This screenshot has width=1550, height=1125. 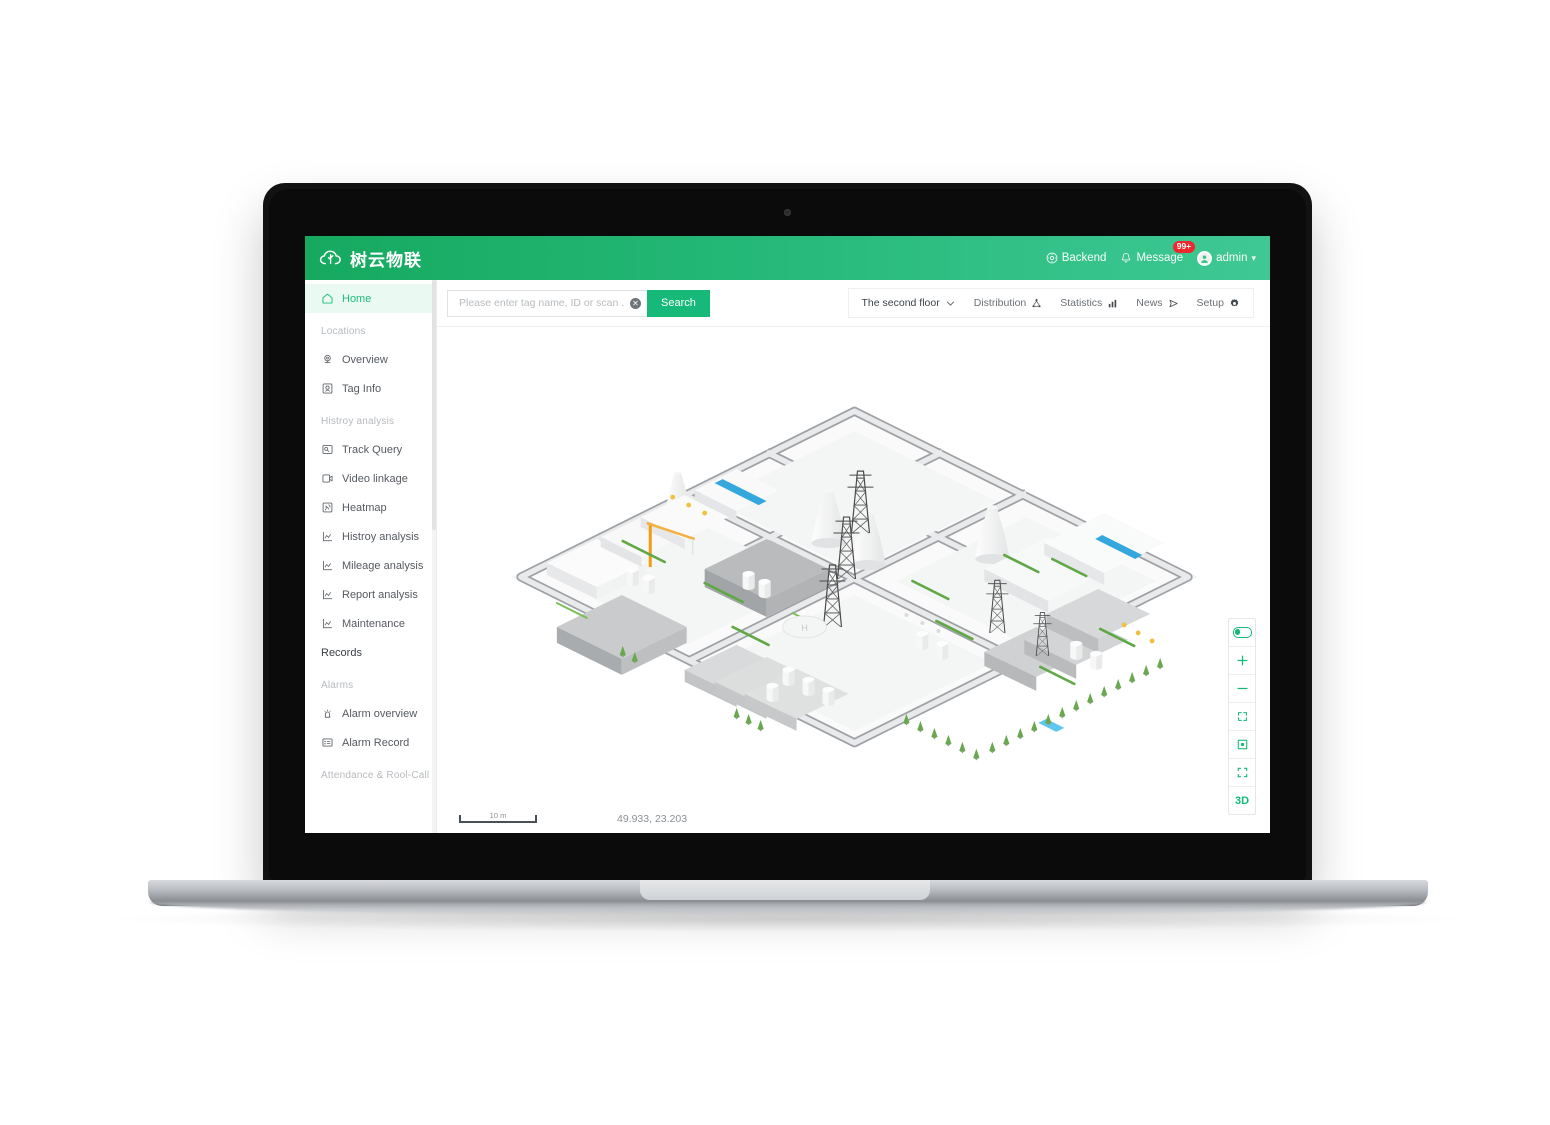 I want to click on toolbar-item-news: News, so click(x=1157, y=303).